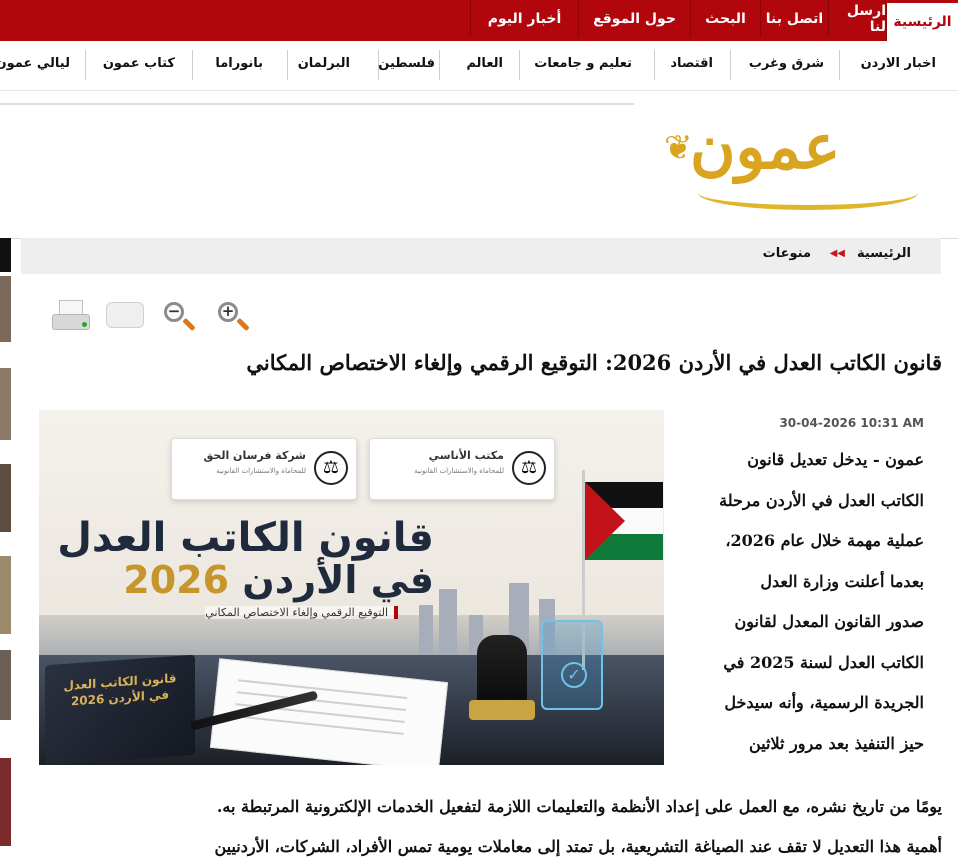 The height and width of the screenshot is (866, 958). I want to click on zoom-in-icon: +, so click(234, 318).